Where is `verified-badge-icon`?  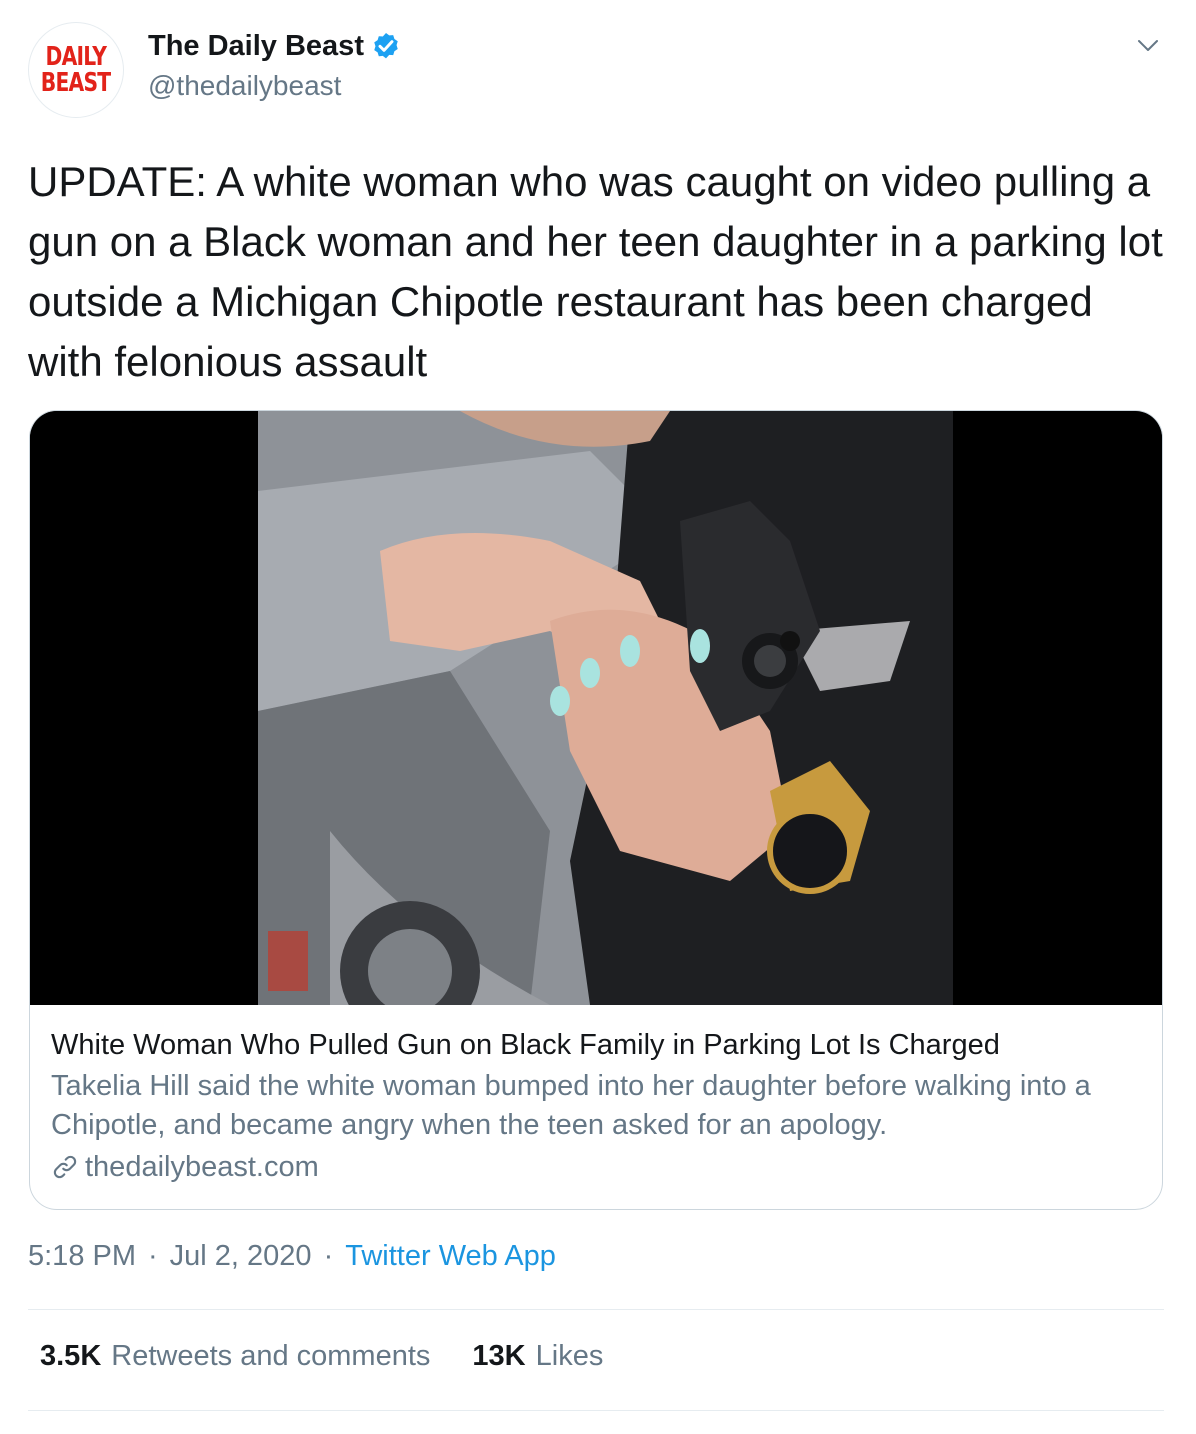 verified-badge-icon is located at coordinates (386, 45).